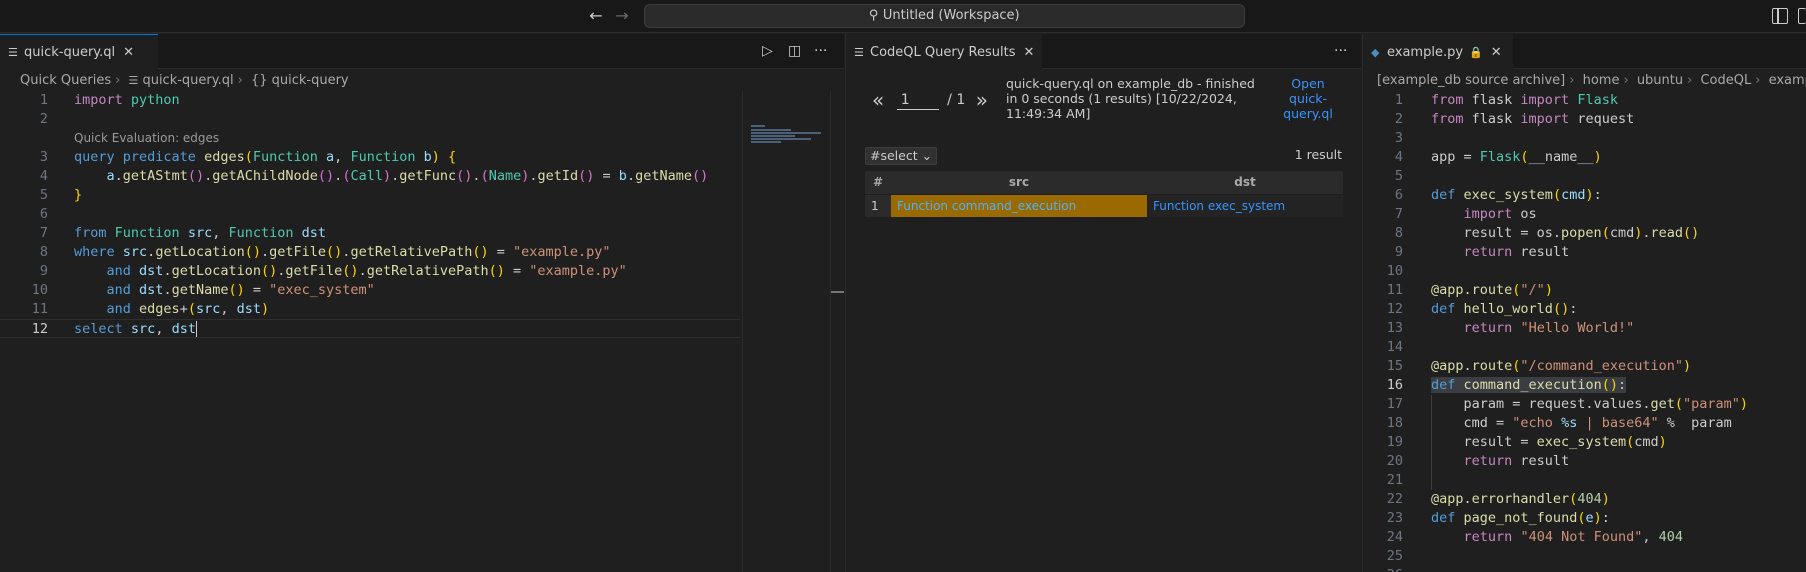 This screenshot has height=572, width=1806. What do you see at coordinates (874, 15) in the screenshot?
I see `search-icon: ⚲` at bounding box center [874, 15].